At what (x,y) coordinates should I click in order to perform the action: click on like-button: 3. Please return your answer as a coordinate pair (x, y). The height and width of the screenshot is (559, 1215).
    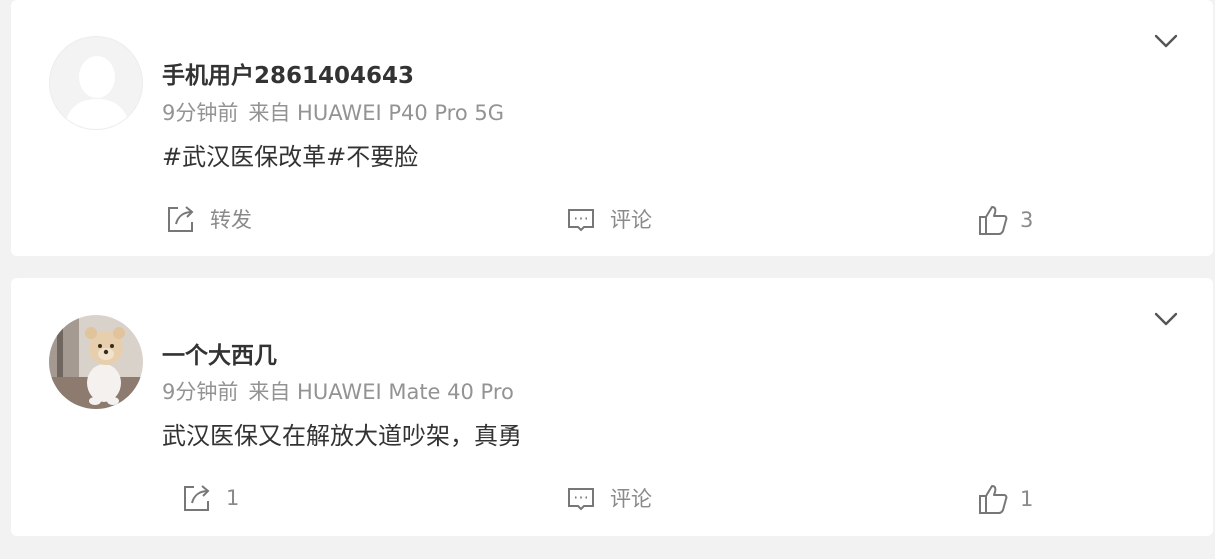
    Looking at the image, I should click on (1005, 220).